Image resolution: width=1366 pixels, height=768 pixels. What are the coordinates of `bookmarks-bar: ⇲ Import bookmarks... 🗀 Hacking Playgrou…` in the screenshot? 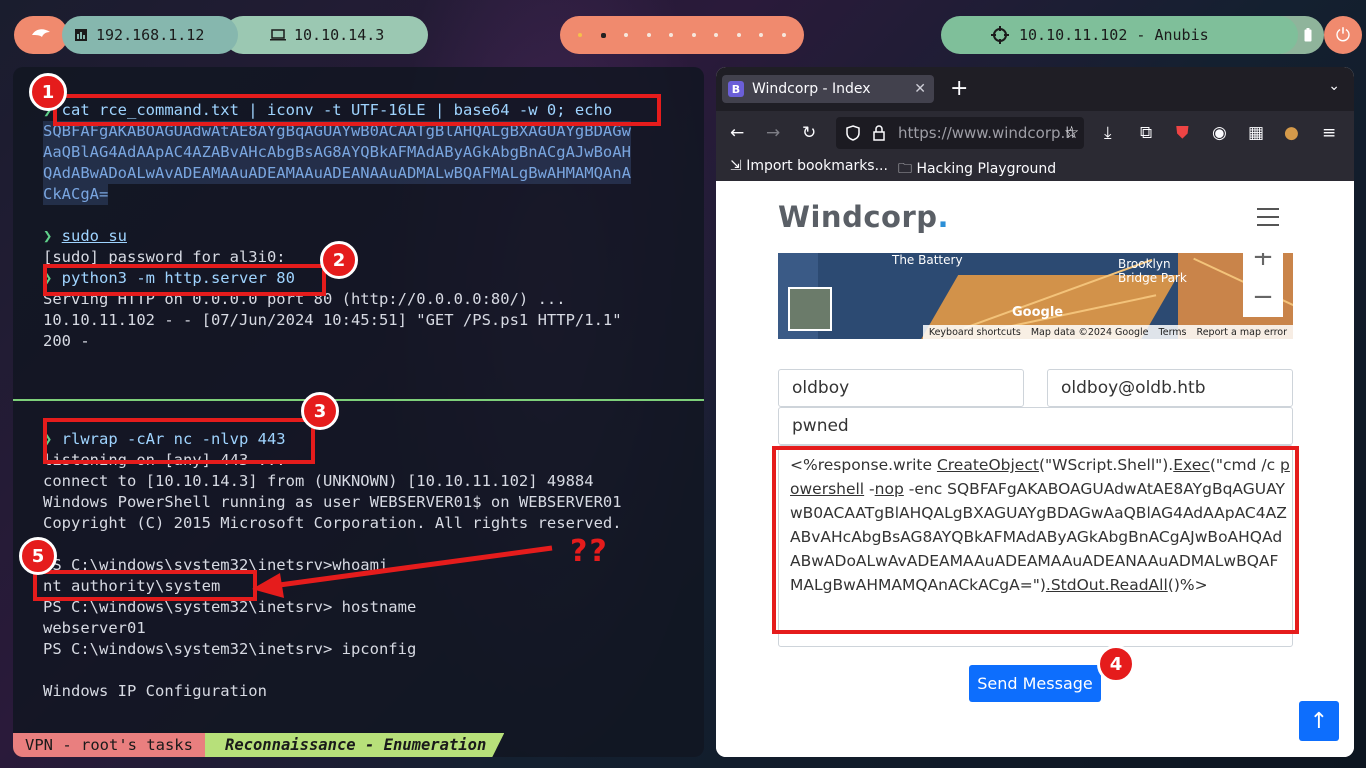 It's located at (1035, 168).